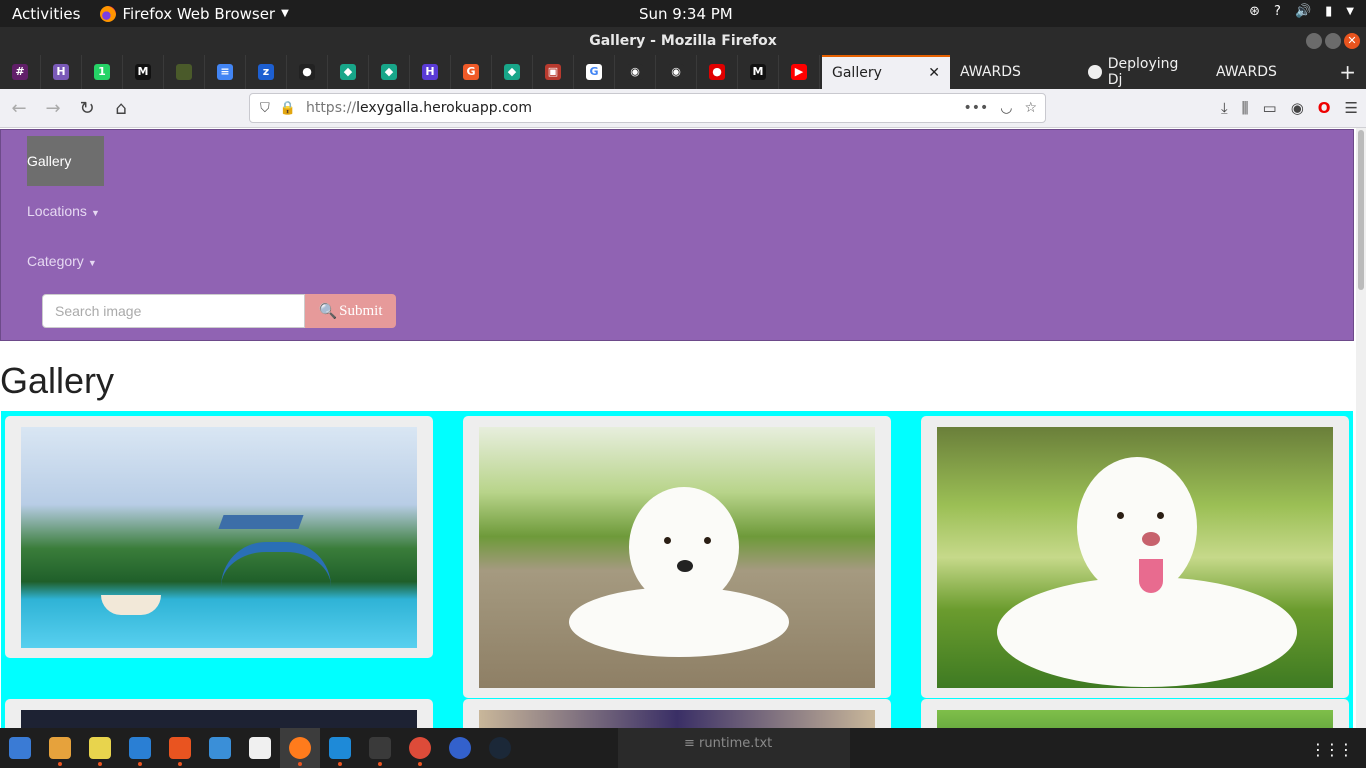 Image resolution: width=1366 pixels, height=768 pixels. I want to click on page-actions-icon: •••, so click(975, 108).